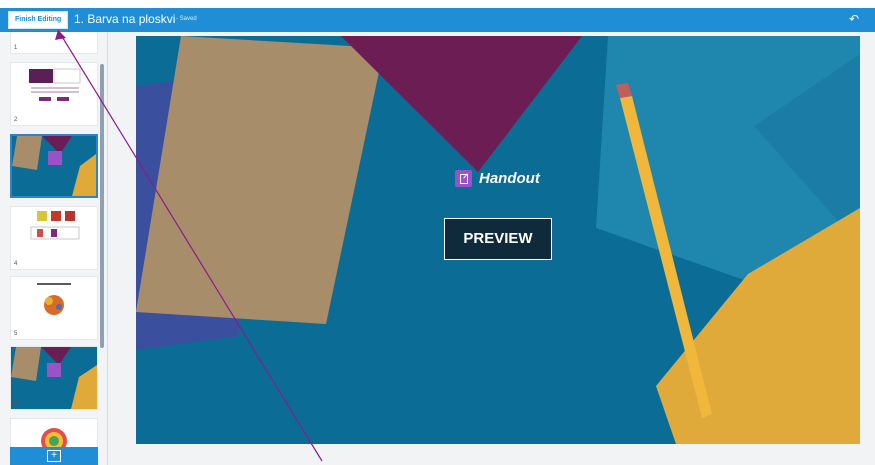 This screenshot has height=465, width=875. I want to click on sidebar-scrollbar, so click(102, 206).